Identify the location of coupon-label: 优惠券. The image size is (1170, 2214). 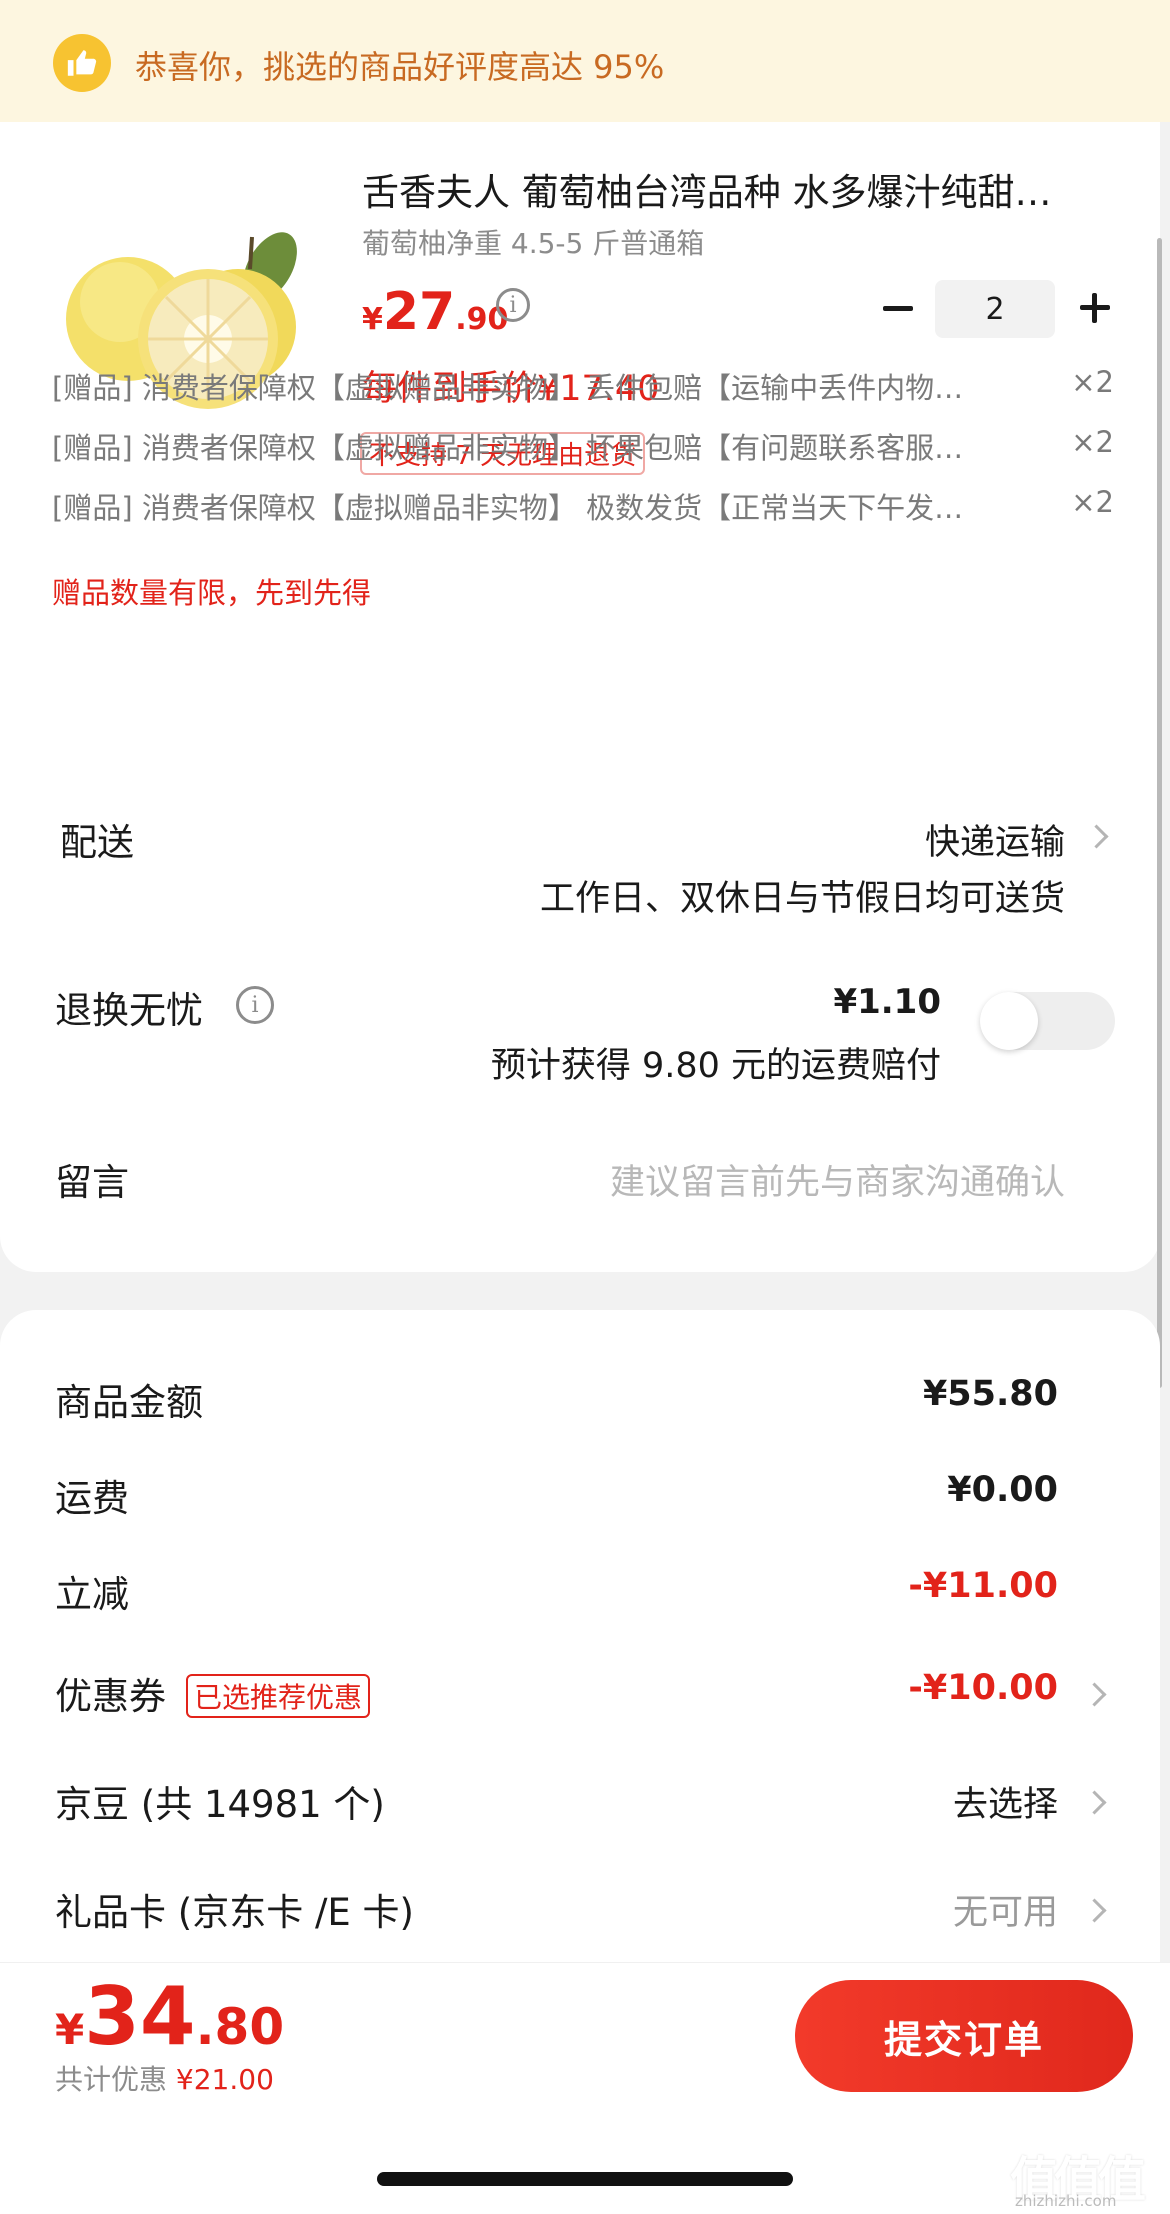
(110, 1696).